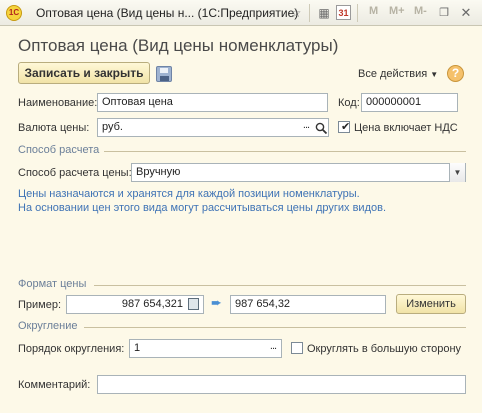 The height and width of the screenshot is (413, 482). Describe the element at coordinates (213, 127) in the screenshot. I see `currency-input: руб.` at that location.